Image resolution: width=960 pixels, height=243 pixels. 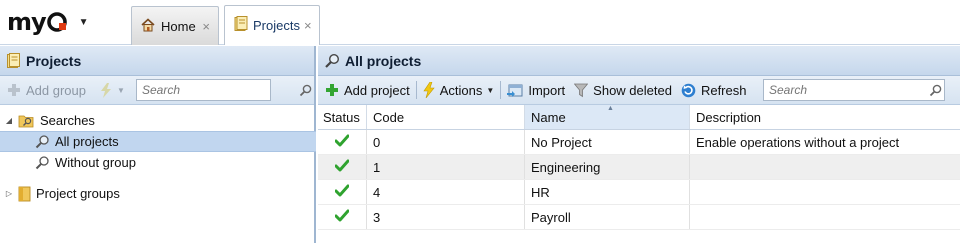 I want to click on column-header-code: Code, so click(x=446, y=117).